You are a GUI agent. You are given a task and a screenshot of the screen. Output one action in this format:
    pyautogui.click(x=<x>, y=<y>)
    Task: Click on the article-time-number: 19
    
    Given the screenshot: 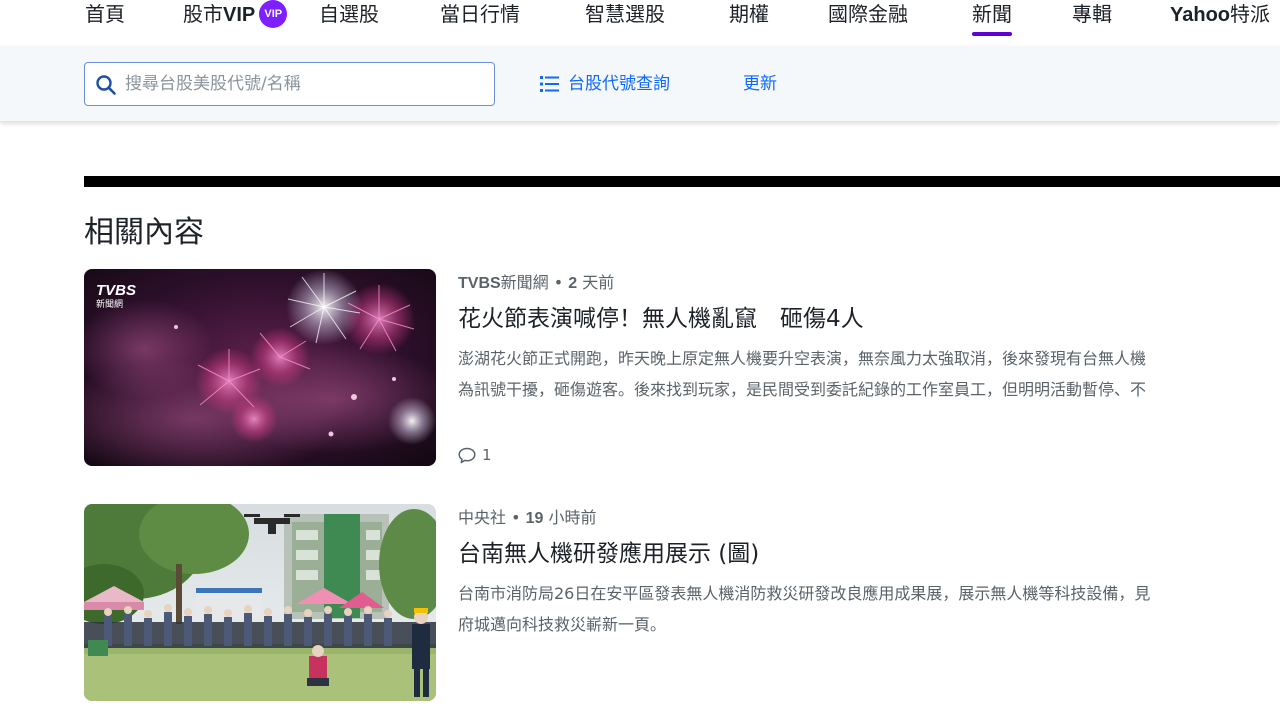 What is the action you would take?
    pyautogui.click(x=534, y=518)
    